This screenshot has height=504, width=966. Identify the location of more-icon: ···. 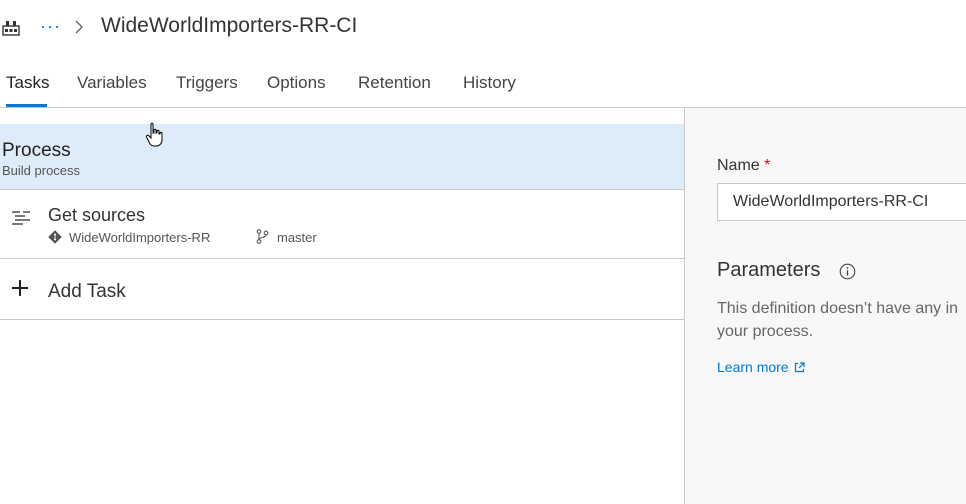
(50, 26).